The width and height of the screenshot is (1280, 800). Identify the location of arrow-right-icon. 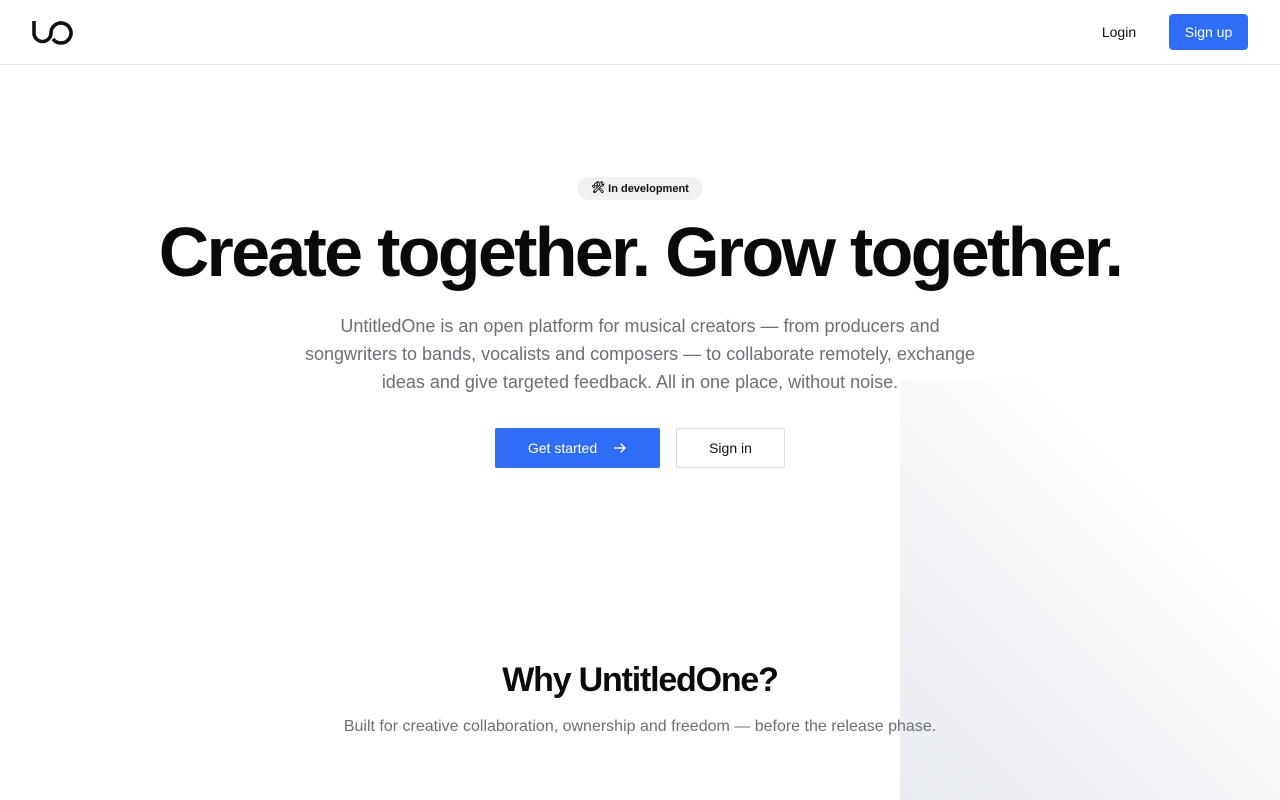
(620, 448).